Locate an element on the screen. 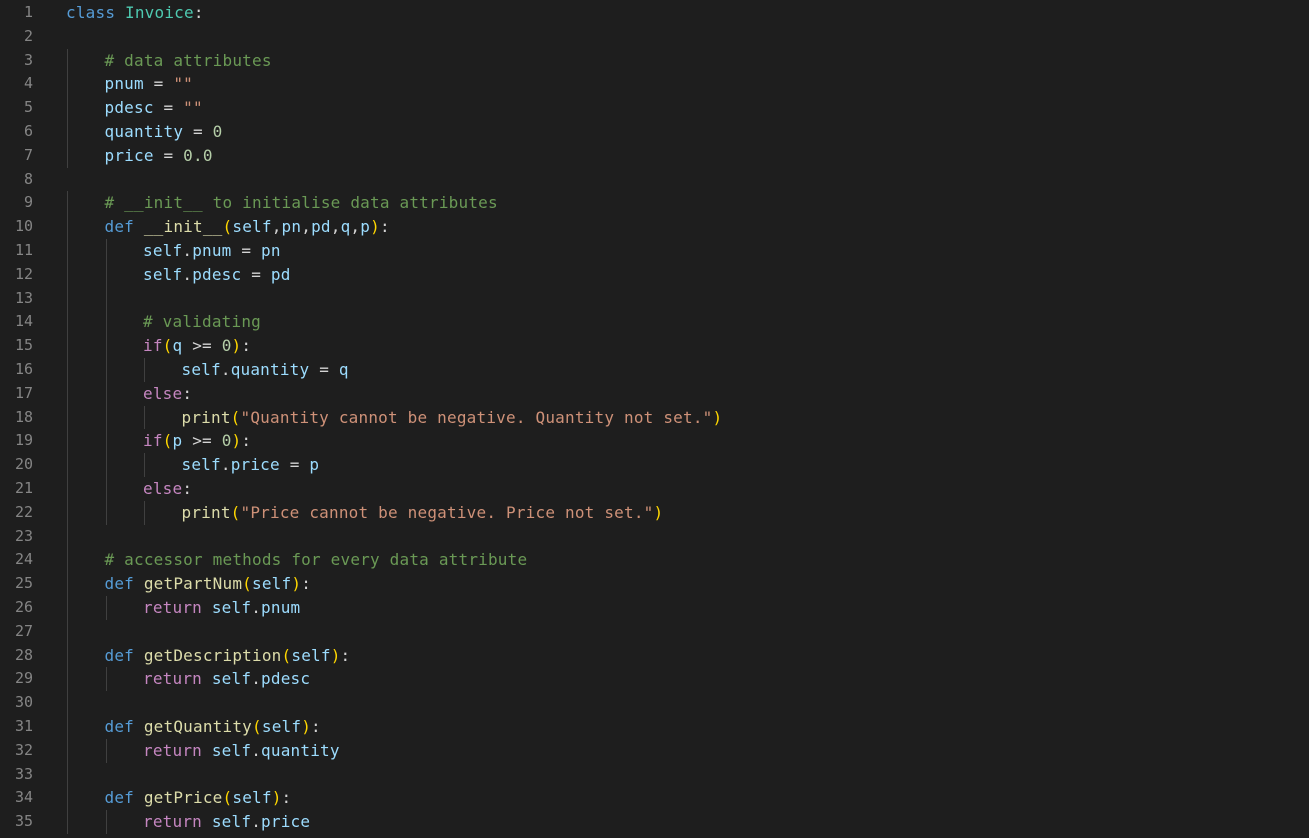 This screenshot has height=838, width=1309. code-line: 26 return self.pnum is located at coordinates (654, 608).